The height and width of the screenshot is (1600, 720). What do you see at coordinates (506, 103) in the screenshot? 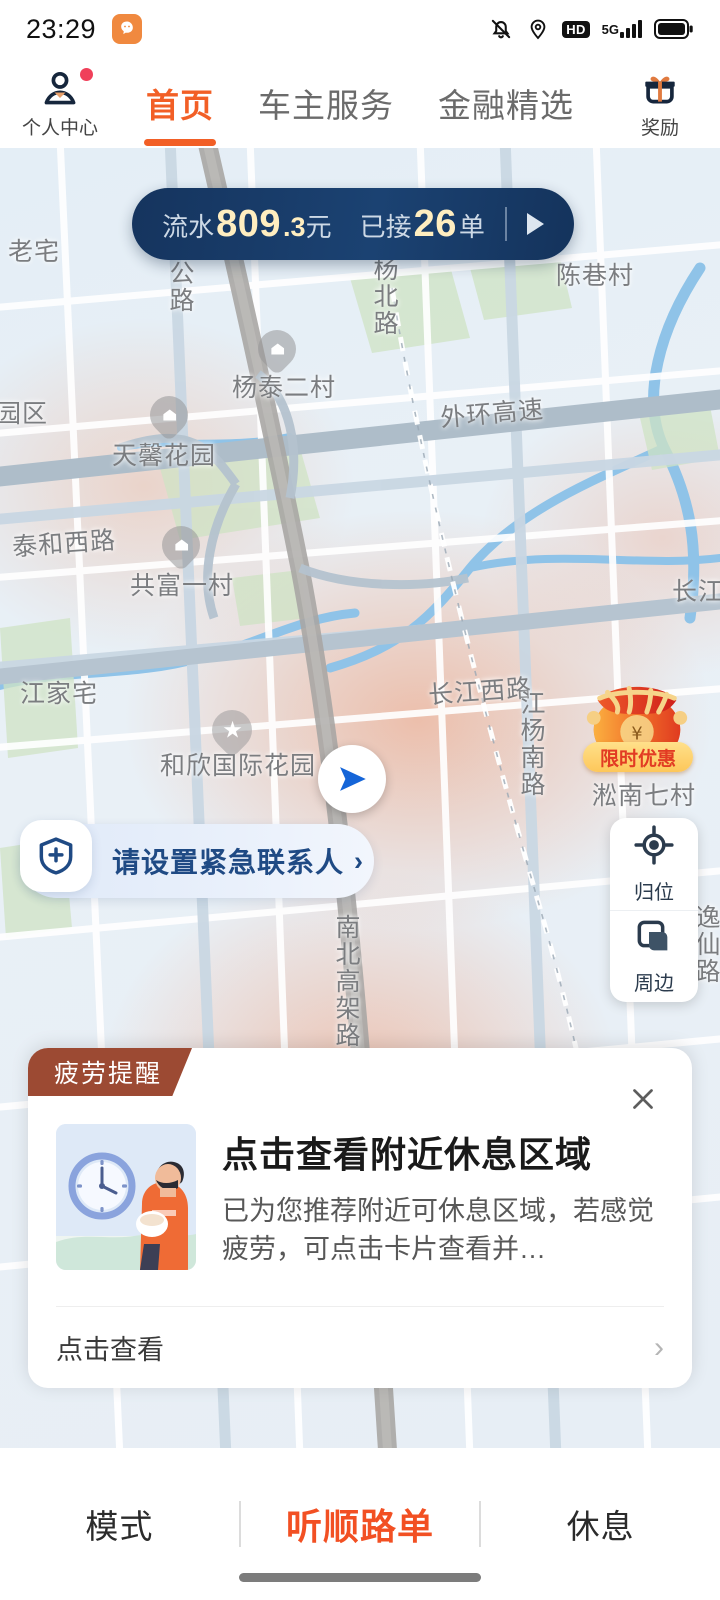
I see `tab-finance-picks: 金融精选` at bounding box center [506, 103].